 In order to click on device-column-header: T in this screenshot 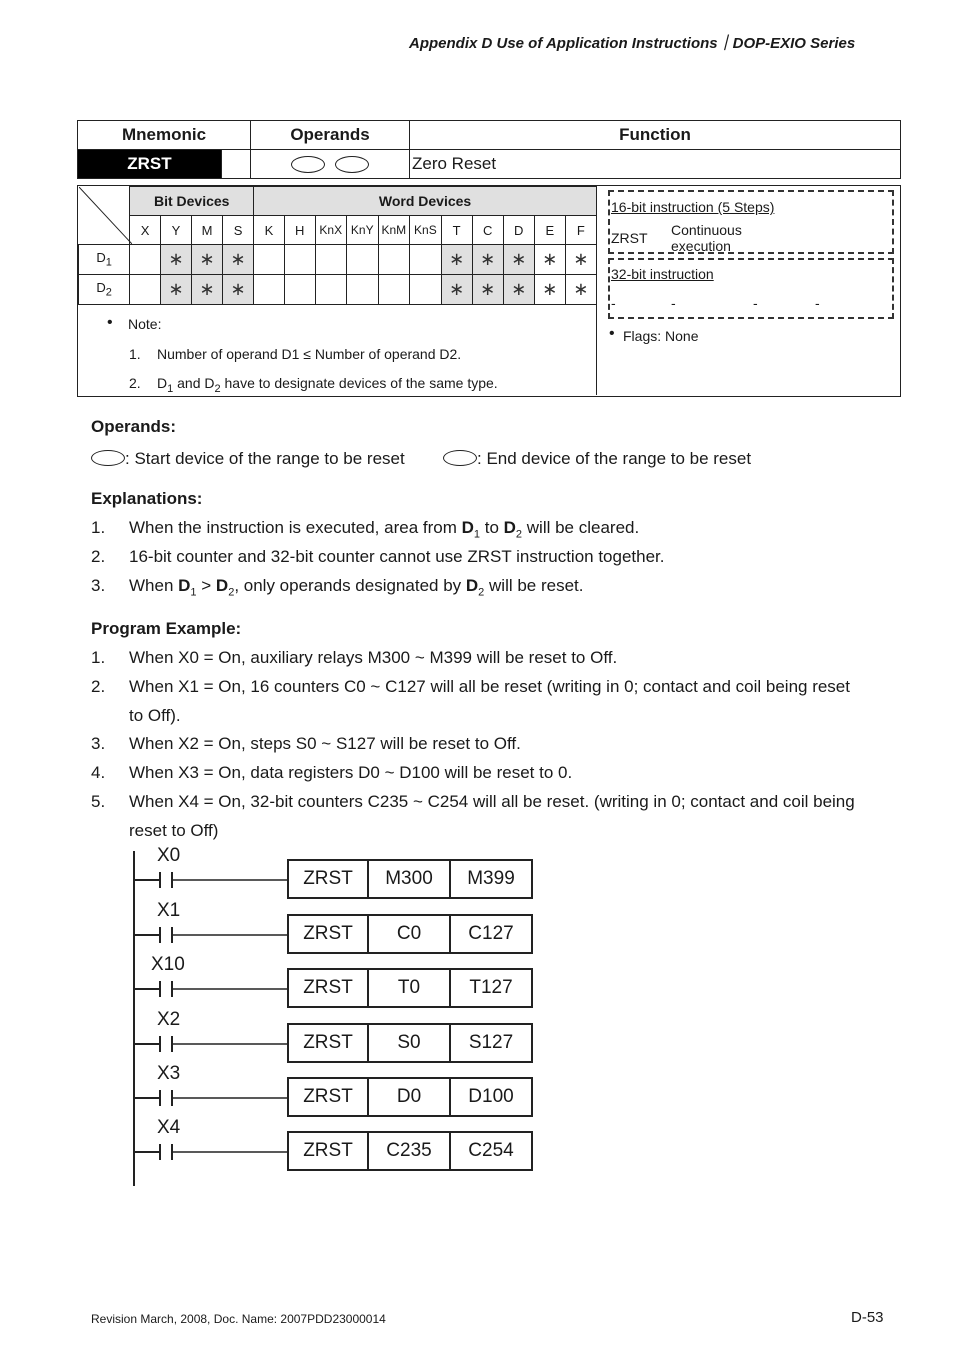, I will do `click(456, 230)`.